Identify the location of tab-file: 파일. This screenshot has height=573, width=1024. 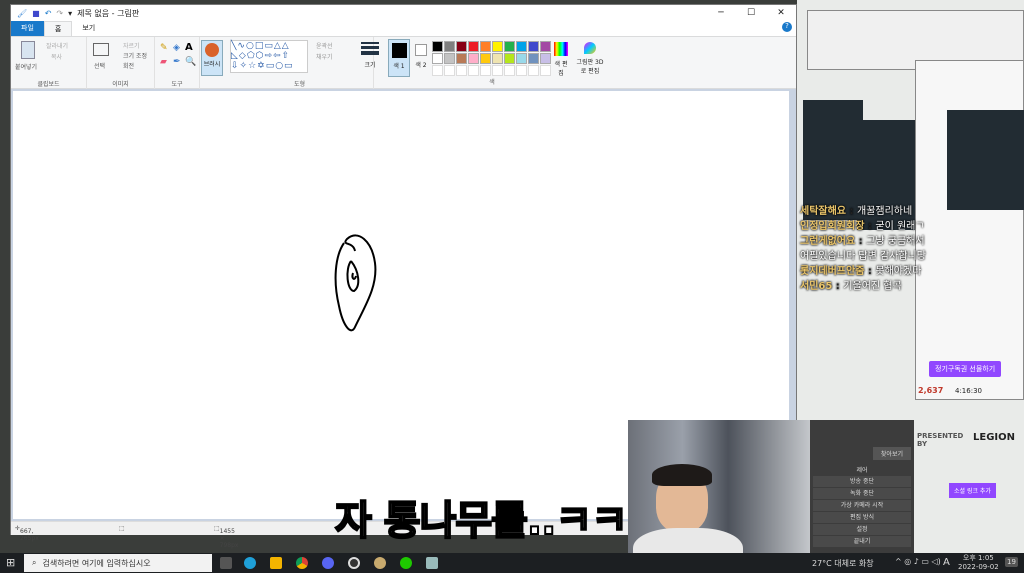
(27, 28).